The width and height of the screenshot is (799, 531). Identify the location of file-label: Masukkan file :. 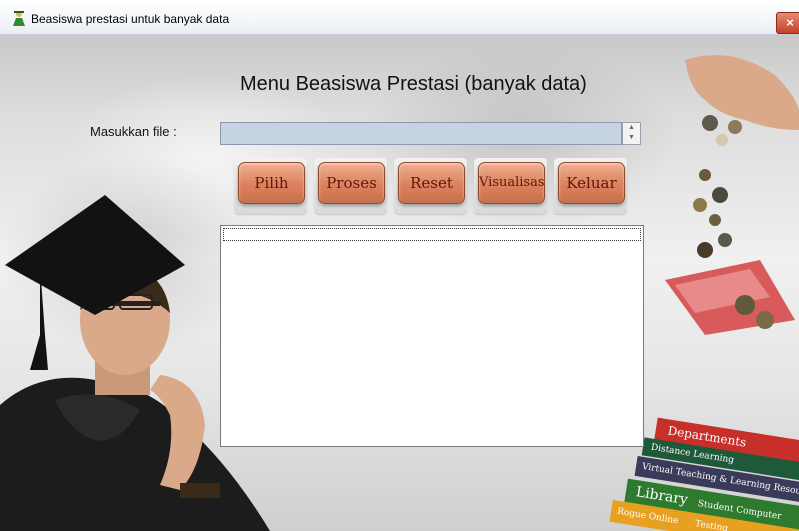
(133, 131).